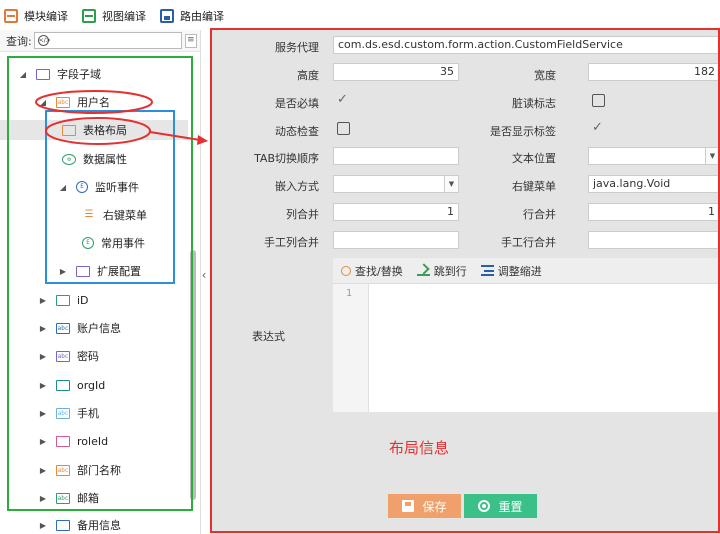  I want to click on required-label: 是否必填, so click(297, 103).